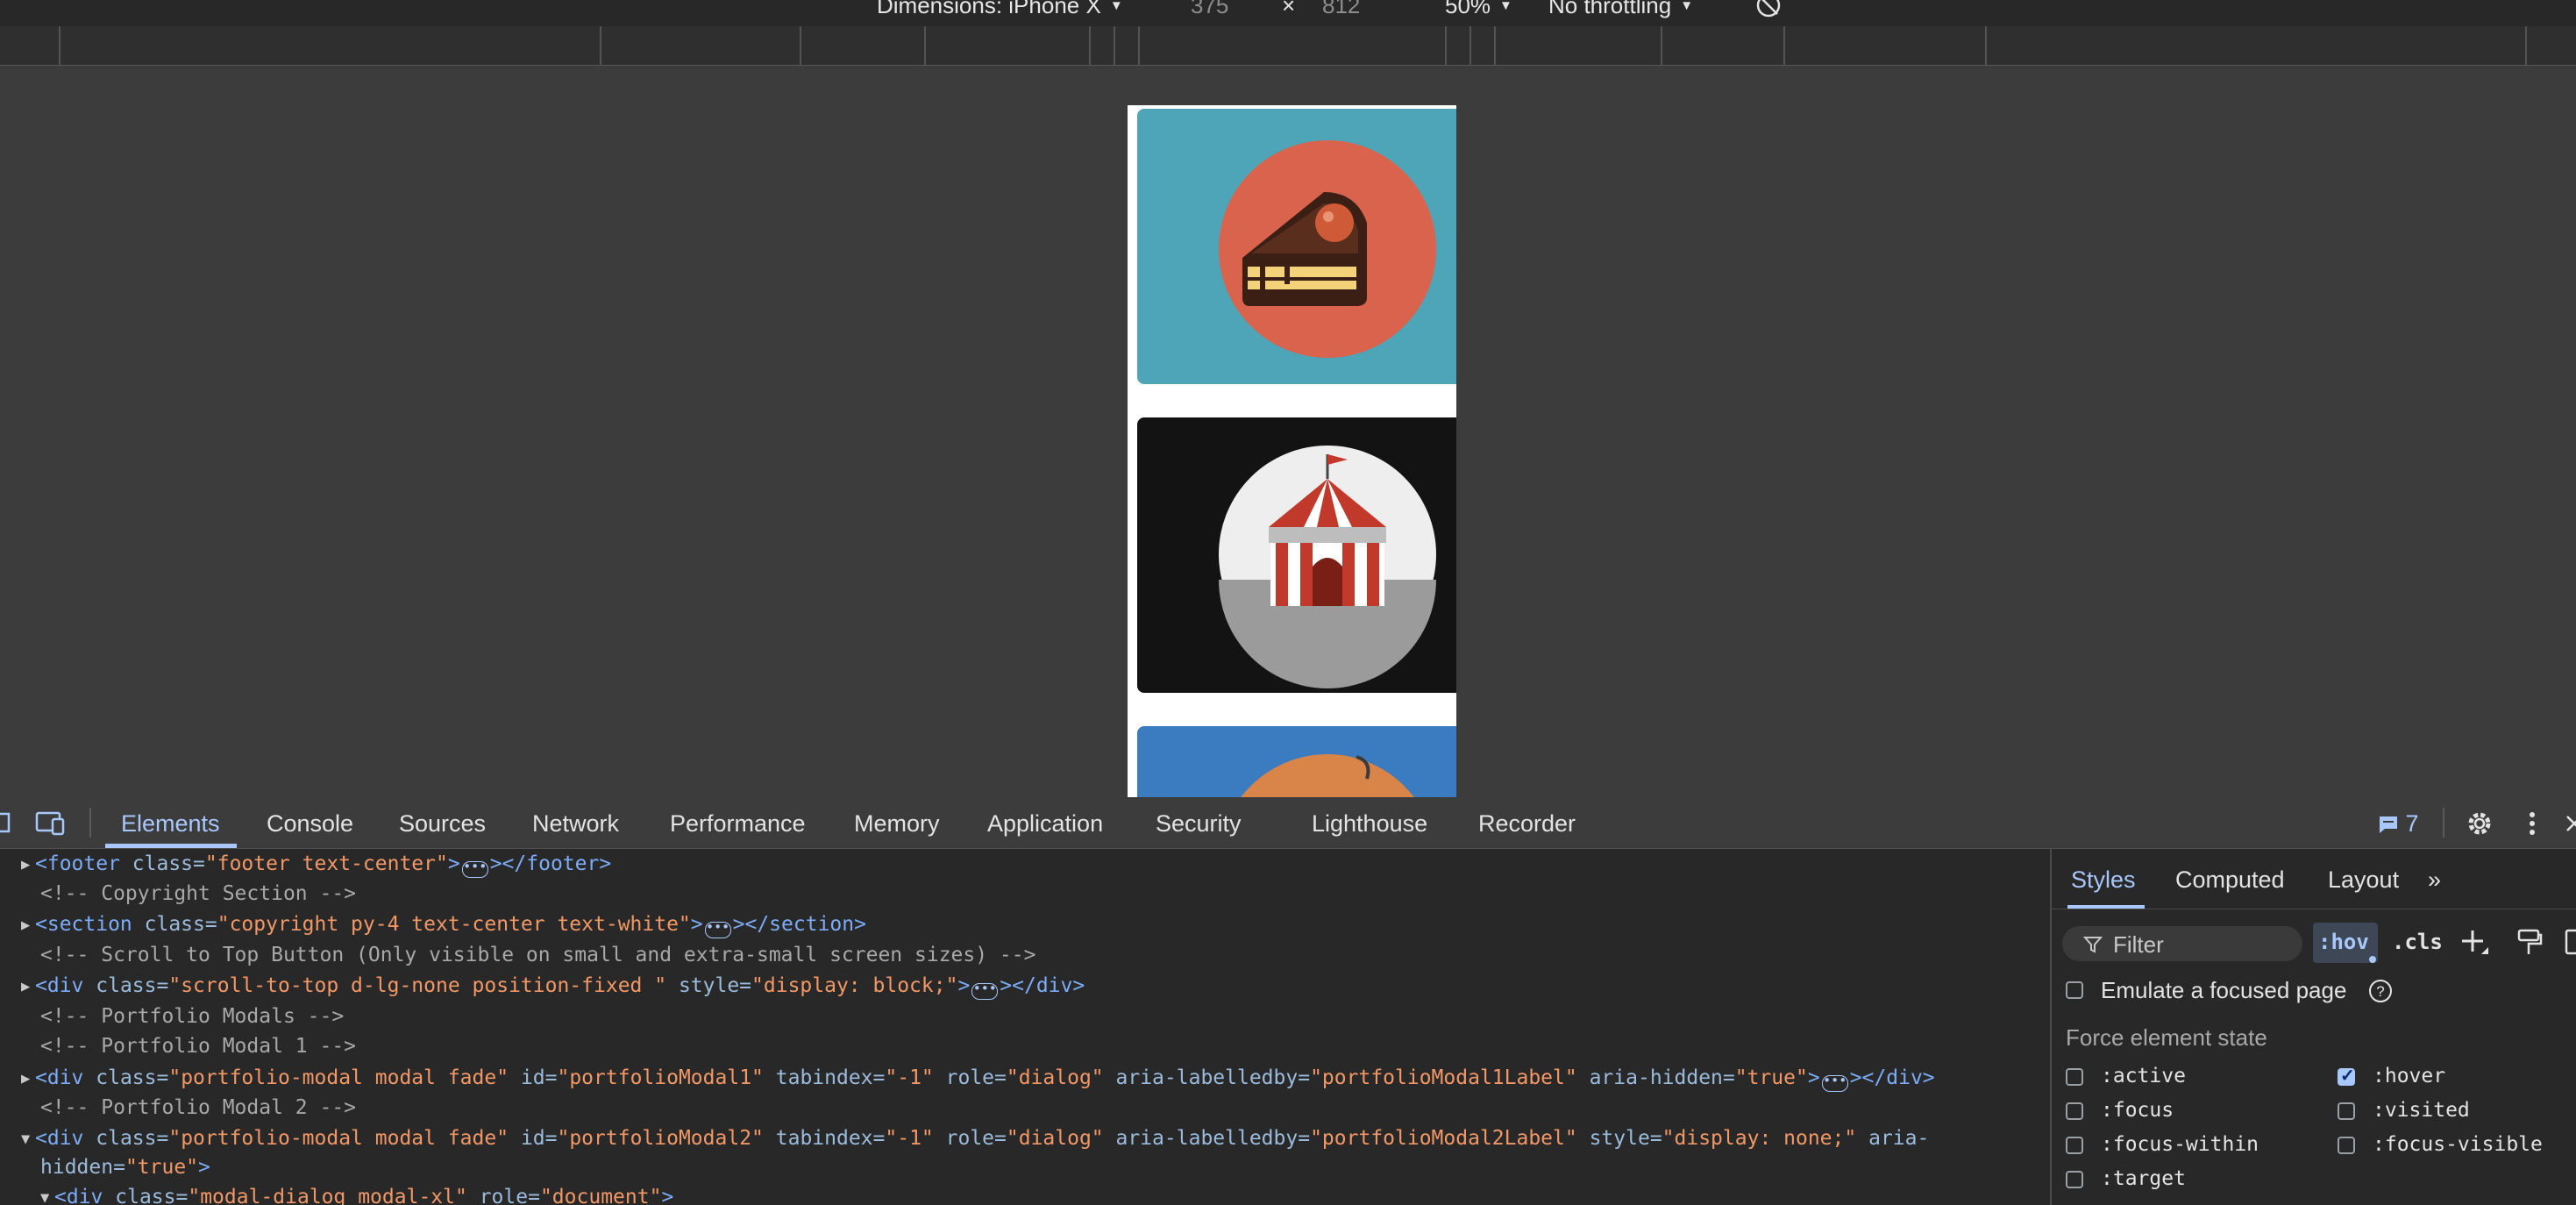  I want to click on state-focus-within-checkbox, so click(2074, 1145).